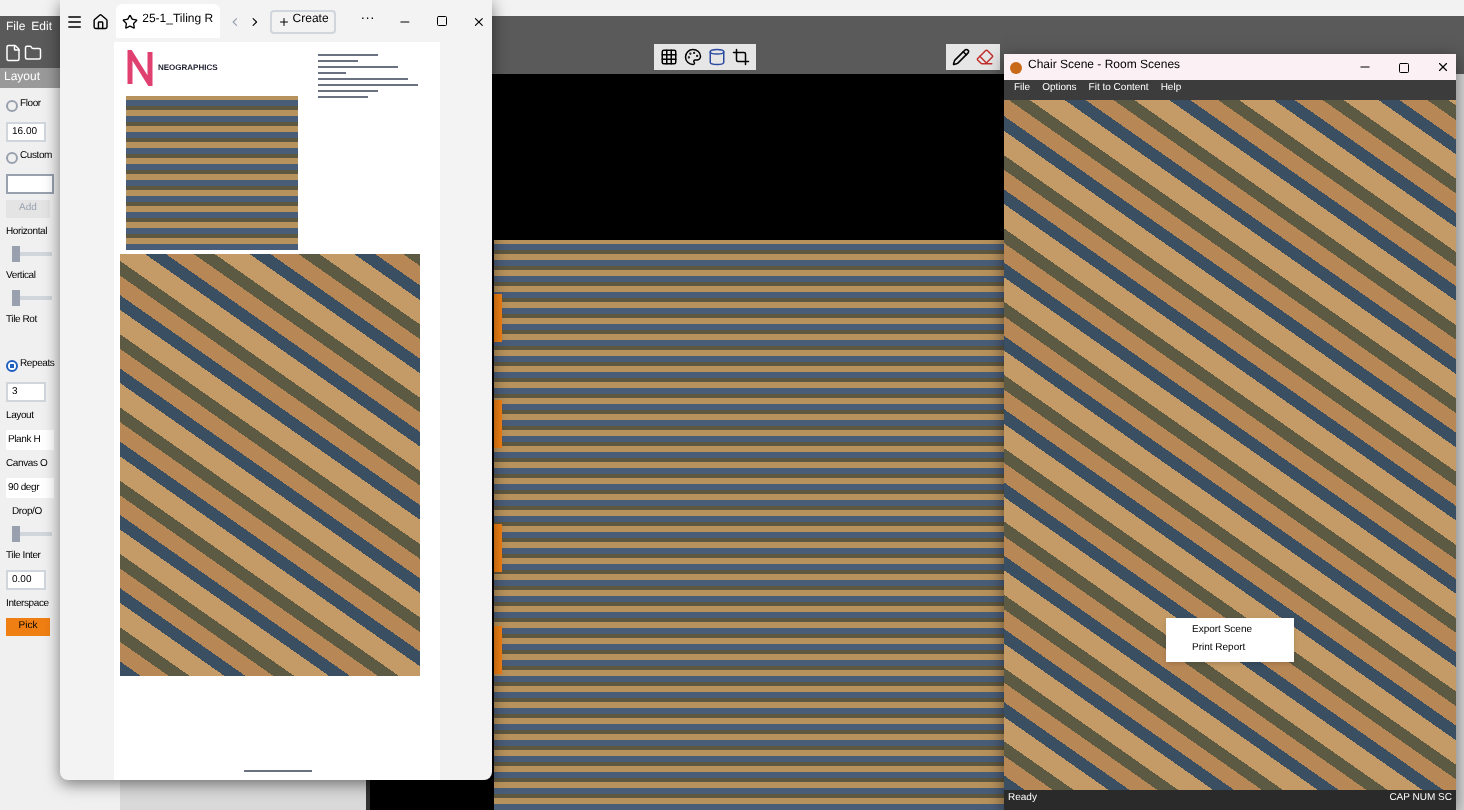 The height and width of the screenshot is (810, 1464). Describe the element at coordinates (33, 53) in the screenshot. I see `folder-icon` at that location.